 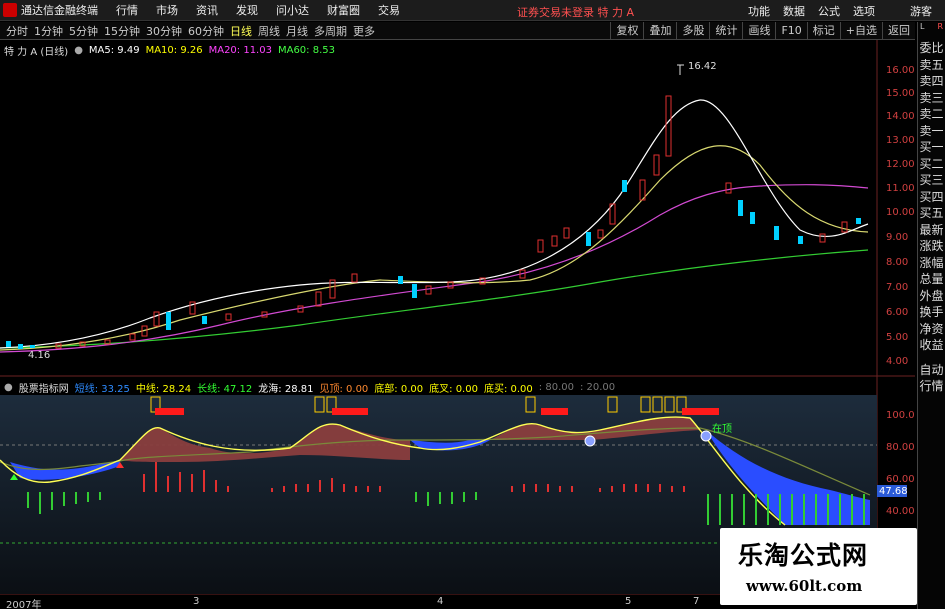 I want to click on ind-tick: 40.00, so click(x=900, y=511).